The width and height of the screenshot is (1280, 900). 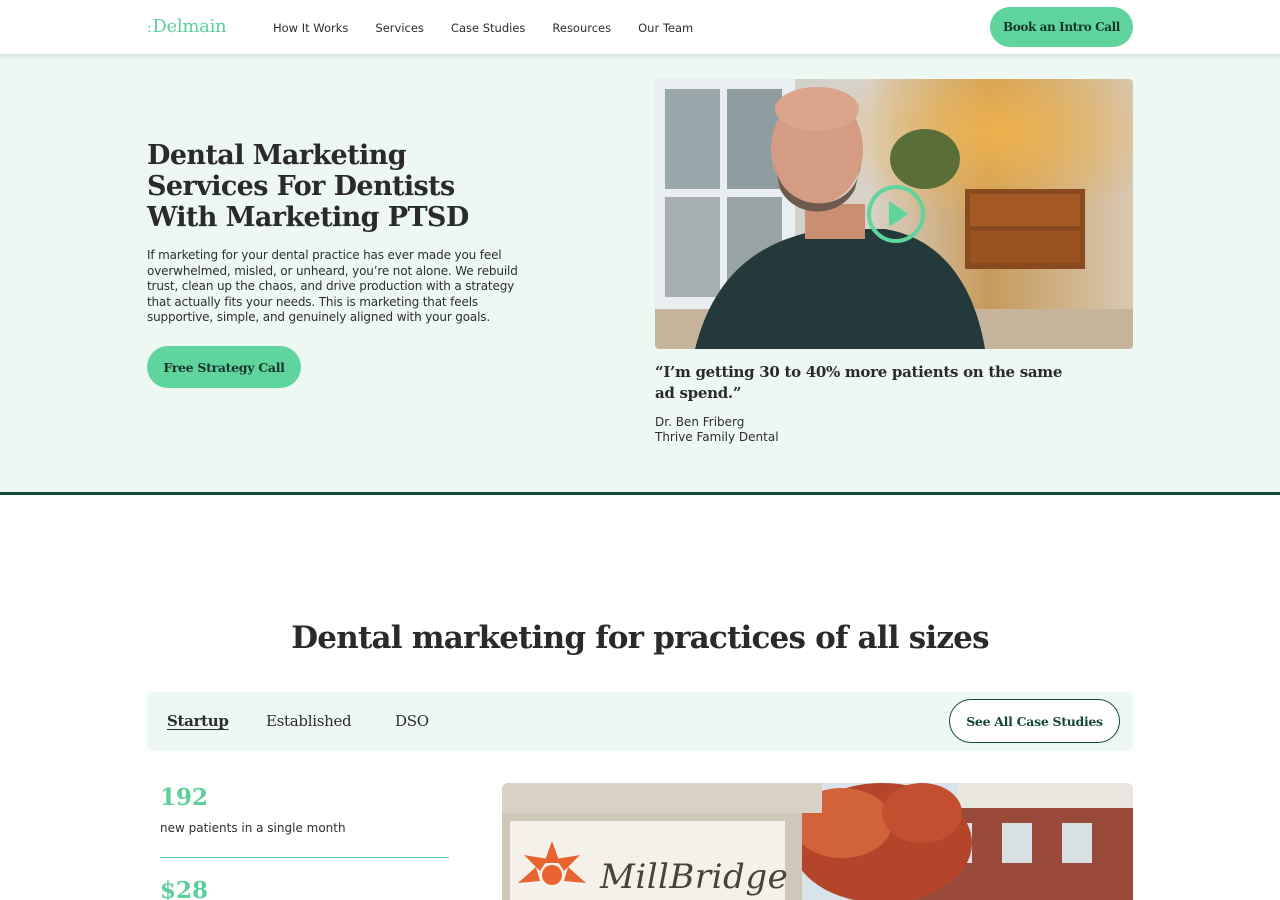 I want to click on stat-value: $28, so click(x=184, y=888).